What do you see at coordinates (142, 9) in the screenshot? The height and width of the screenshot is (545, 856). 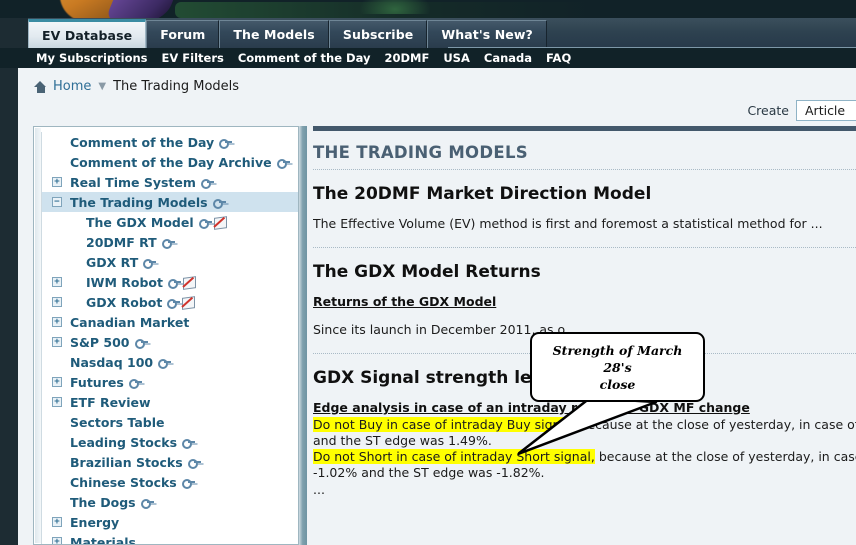 I see `banner-graphic-purple` at bounding box center [142, 9].